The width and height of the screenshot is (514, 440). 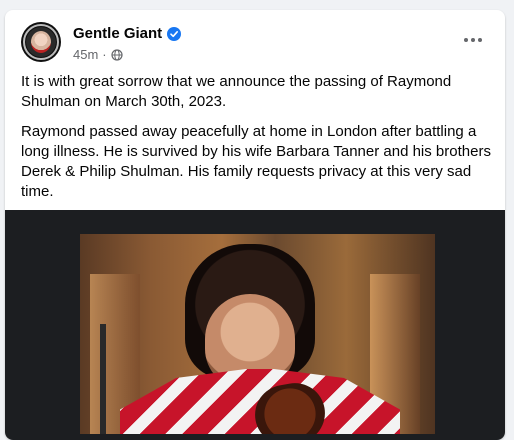 What do you see at coordinates (117, 33) in the screenshot?
I see `page-name: Gentle Giant` at bounding box center [117, 33].